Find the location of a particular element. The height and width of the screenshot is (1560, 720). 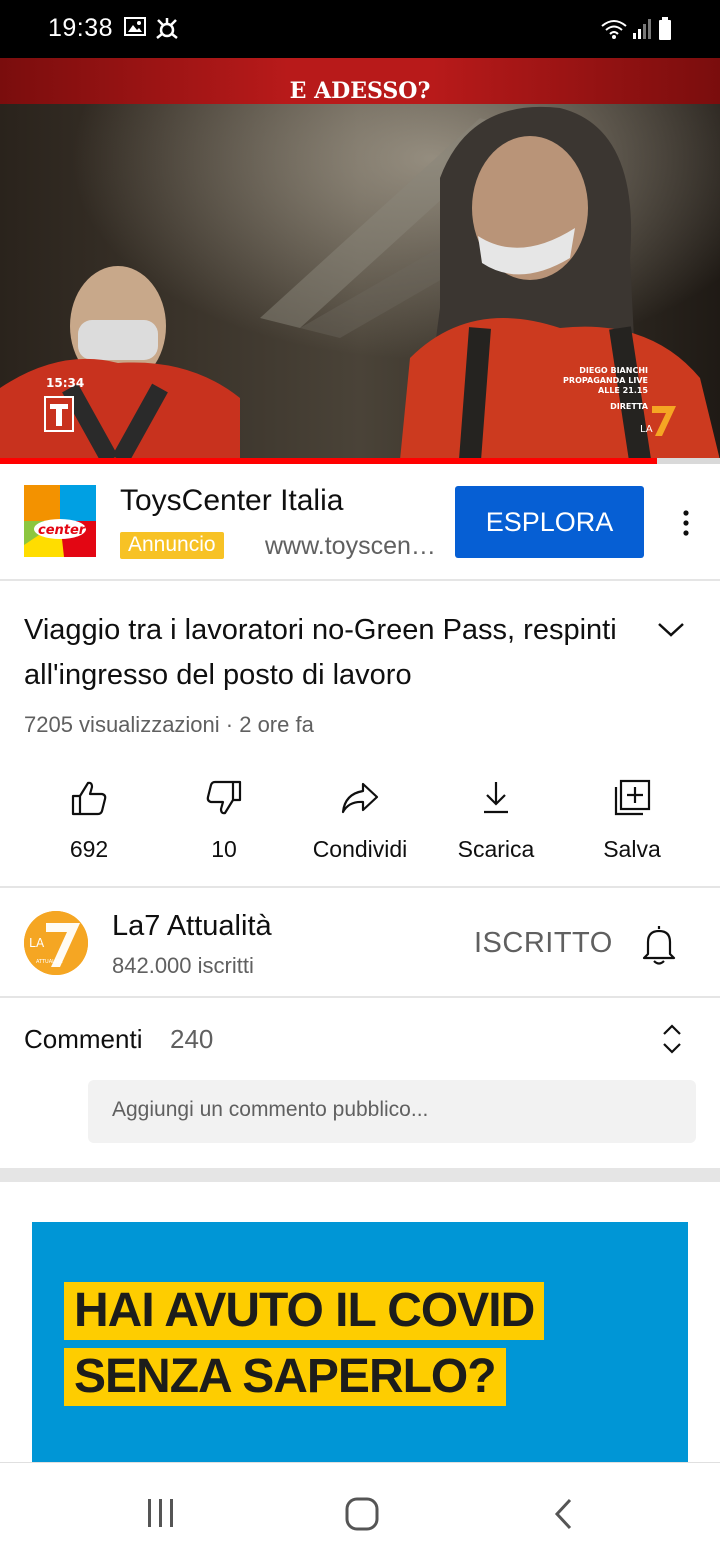

promo-headline-line2: SENZA SAPERLO? is located at coordinates (285, 1377).